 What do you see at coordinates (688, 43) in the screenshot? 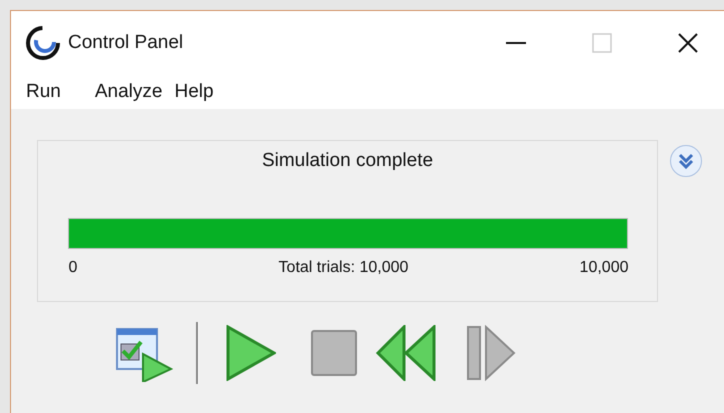
I see `close-icon` at bounding box center [688, 43].